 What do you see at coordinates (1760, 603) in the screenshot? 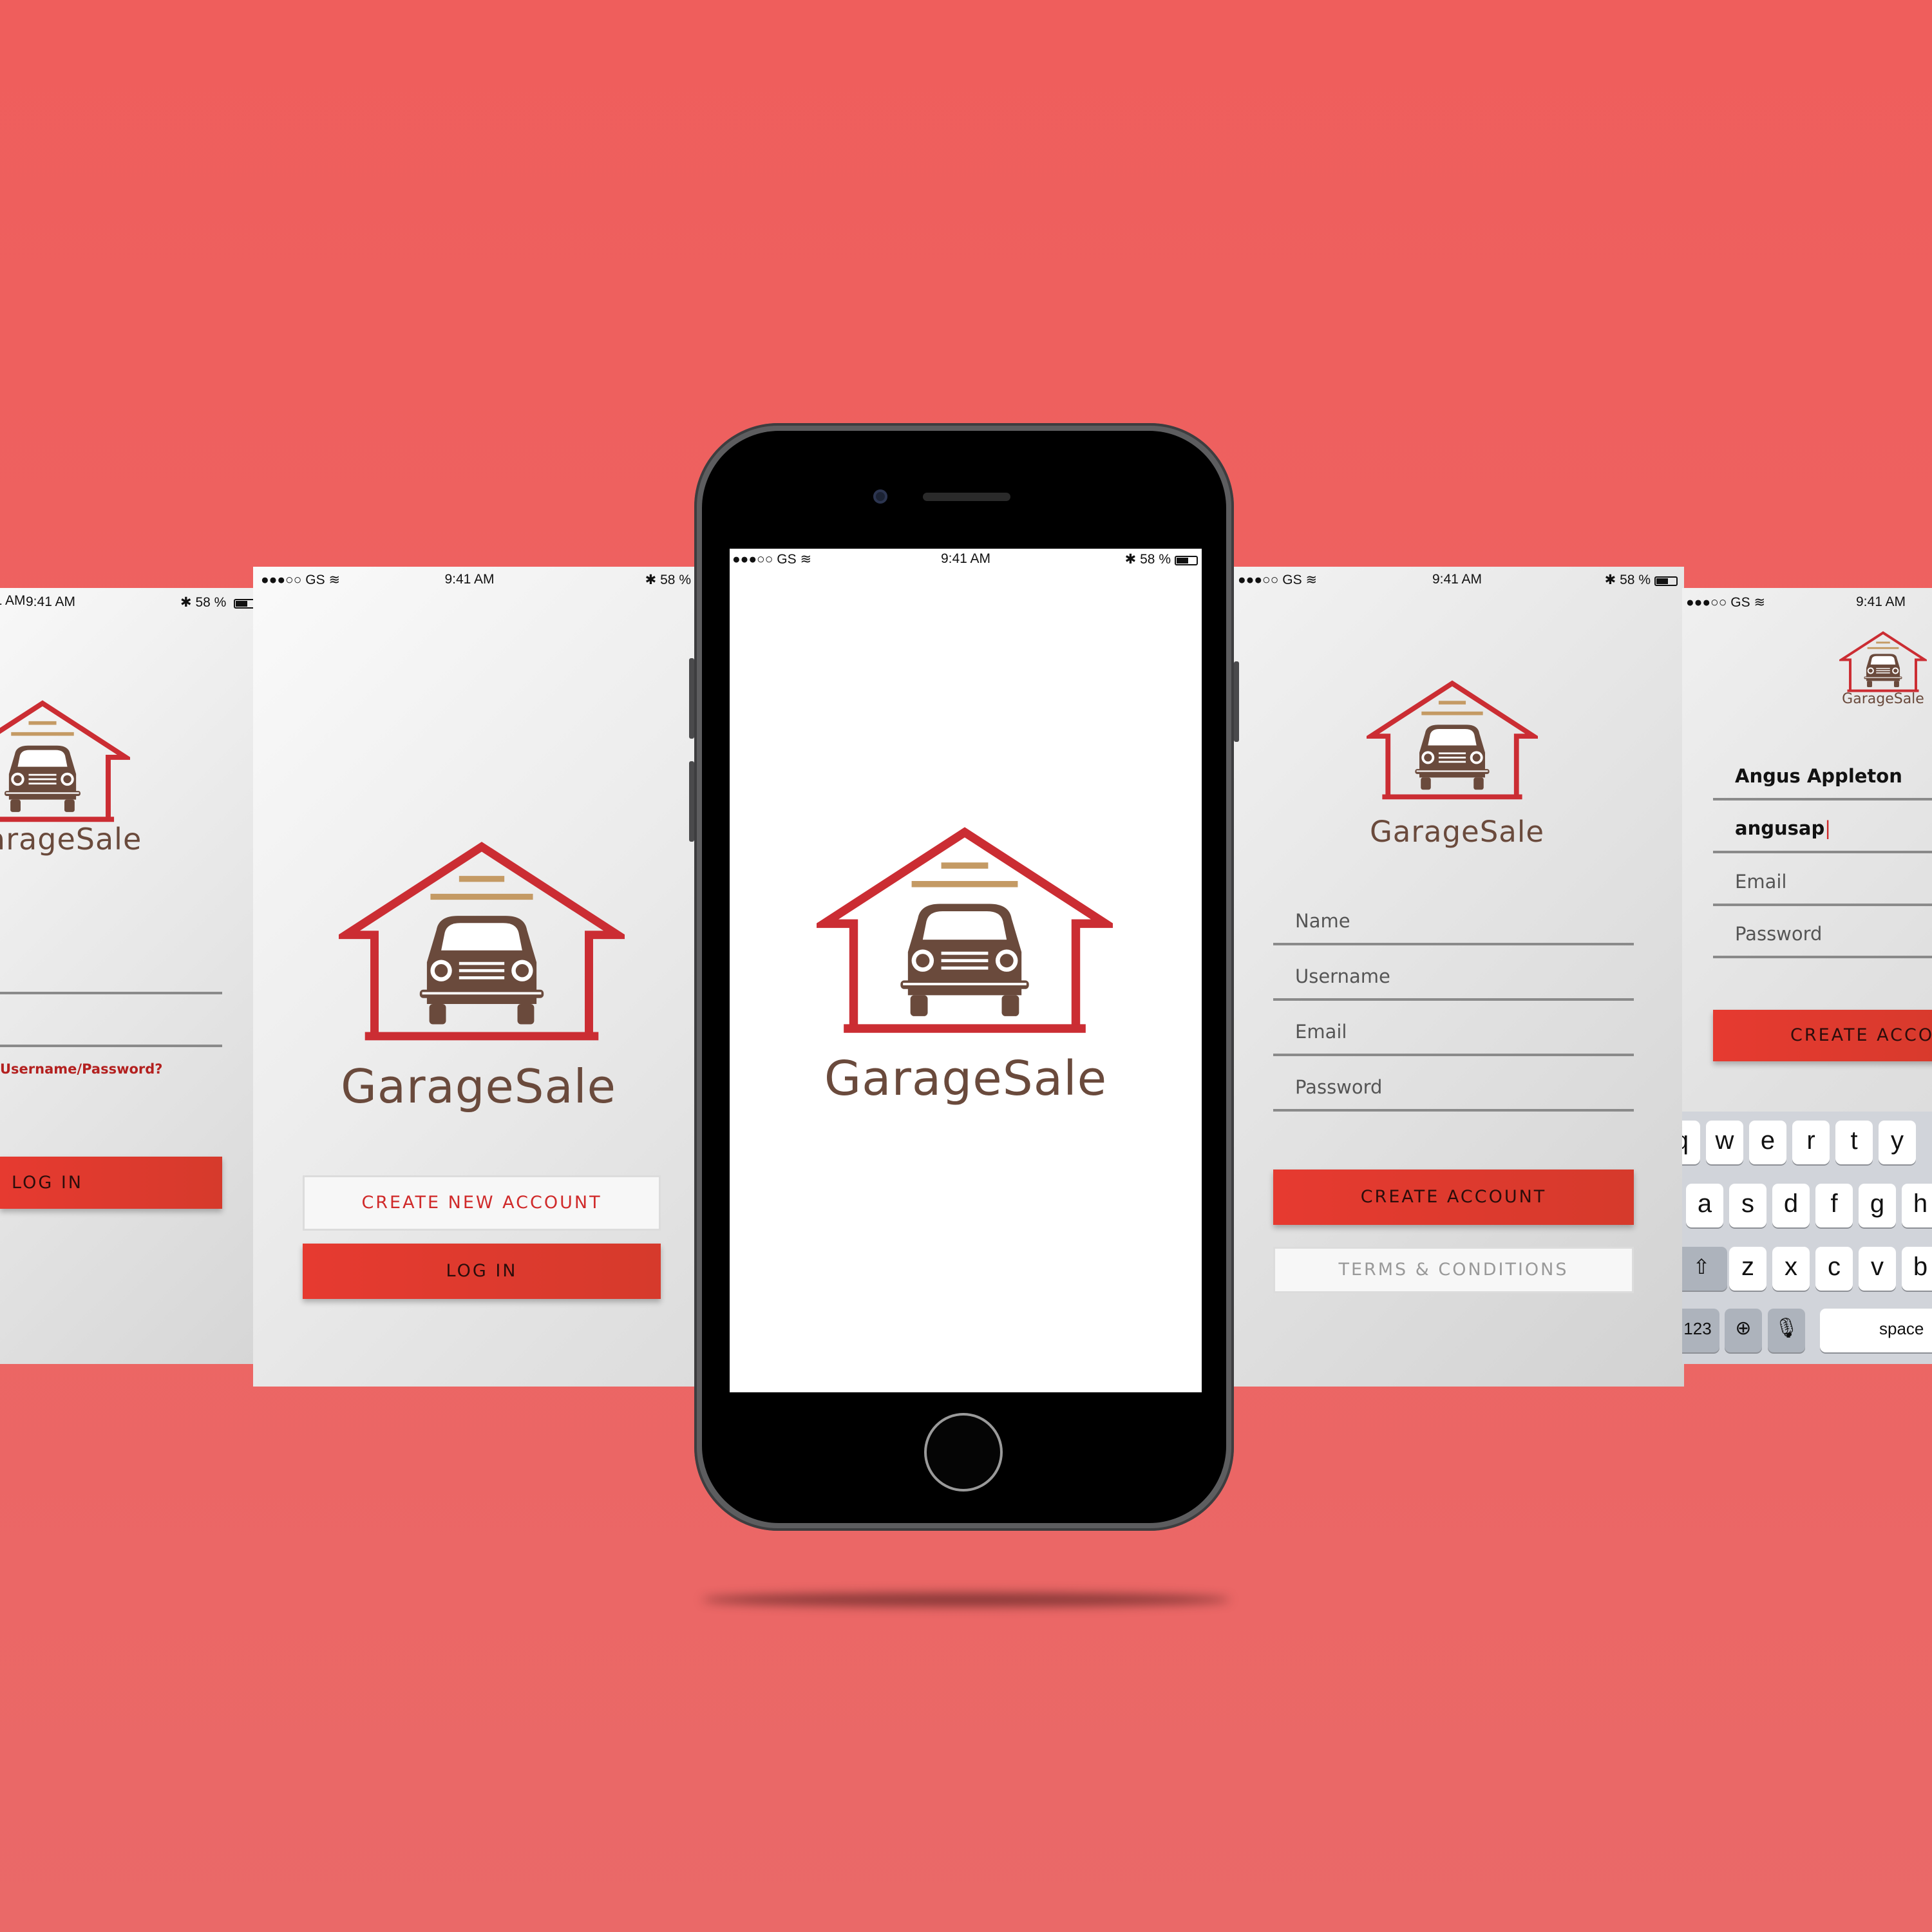
I see `wifi-icon: ≋` at bounding box center [1760, 603].